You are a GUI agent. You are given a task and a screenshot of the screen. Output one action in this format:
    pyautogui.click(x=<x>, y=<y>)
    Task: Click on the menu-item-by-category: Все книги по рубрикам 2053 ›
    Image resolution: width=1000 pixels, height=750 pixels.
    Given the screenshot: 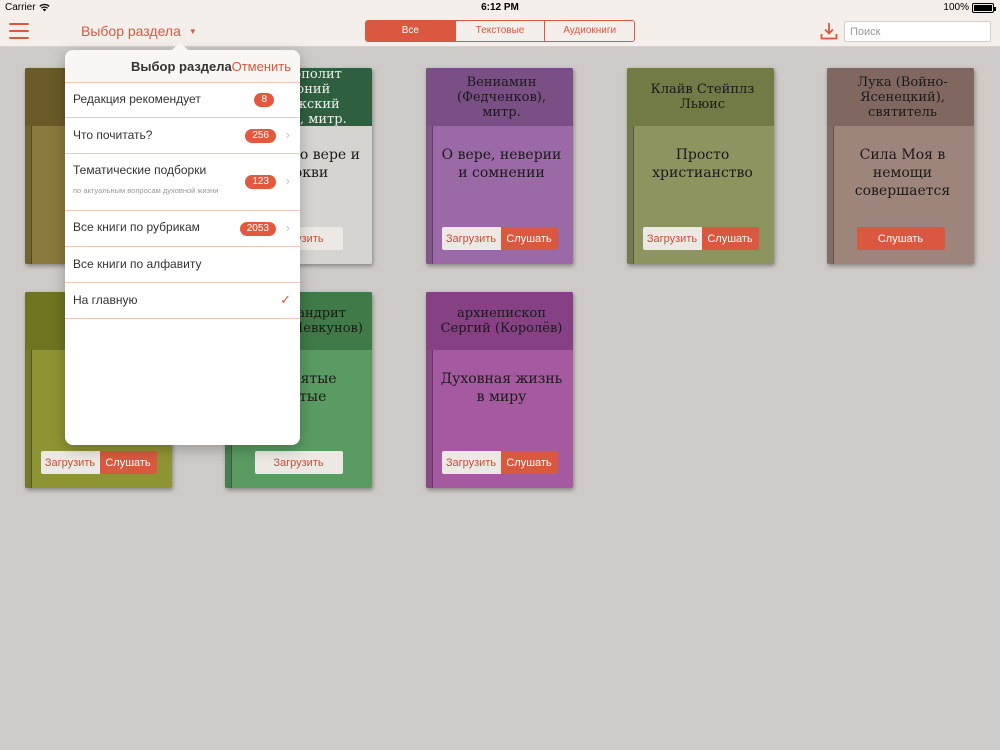 What is the action you would take?
    pyautogui.click(x=182, y=229)
    